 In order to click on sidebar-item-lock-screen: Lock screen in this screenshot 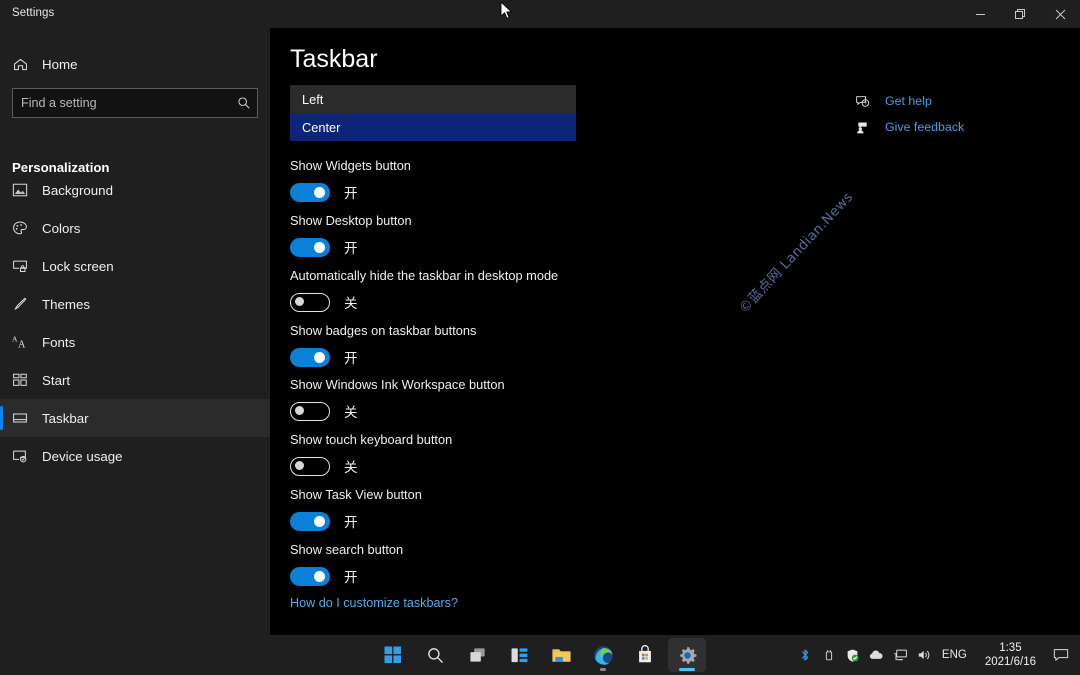, I will do `click(135, 266)`.